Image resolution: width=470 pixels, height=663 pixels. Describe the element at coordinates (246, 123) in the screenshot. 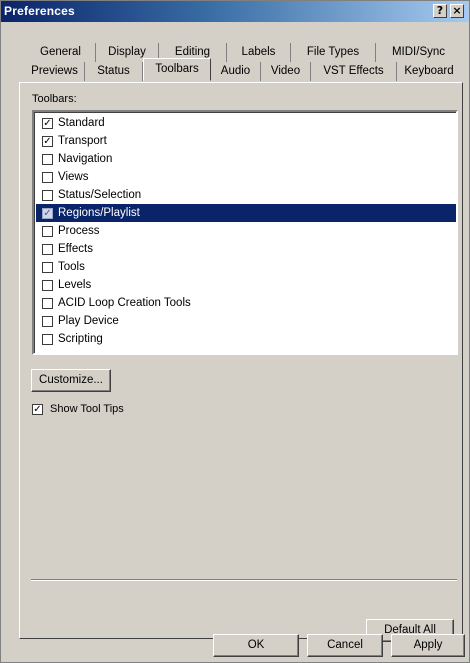

I see `list-item-standard: ✓ Standard` at that location.